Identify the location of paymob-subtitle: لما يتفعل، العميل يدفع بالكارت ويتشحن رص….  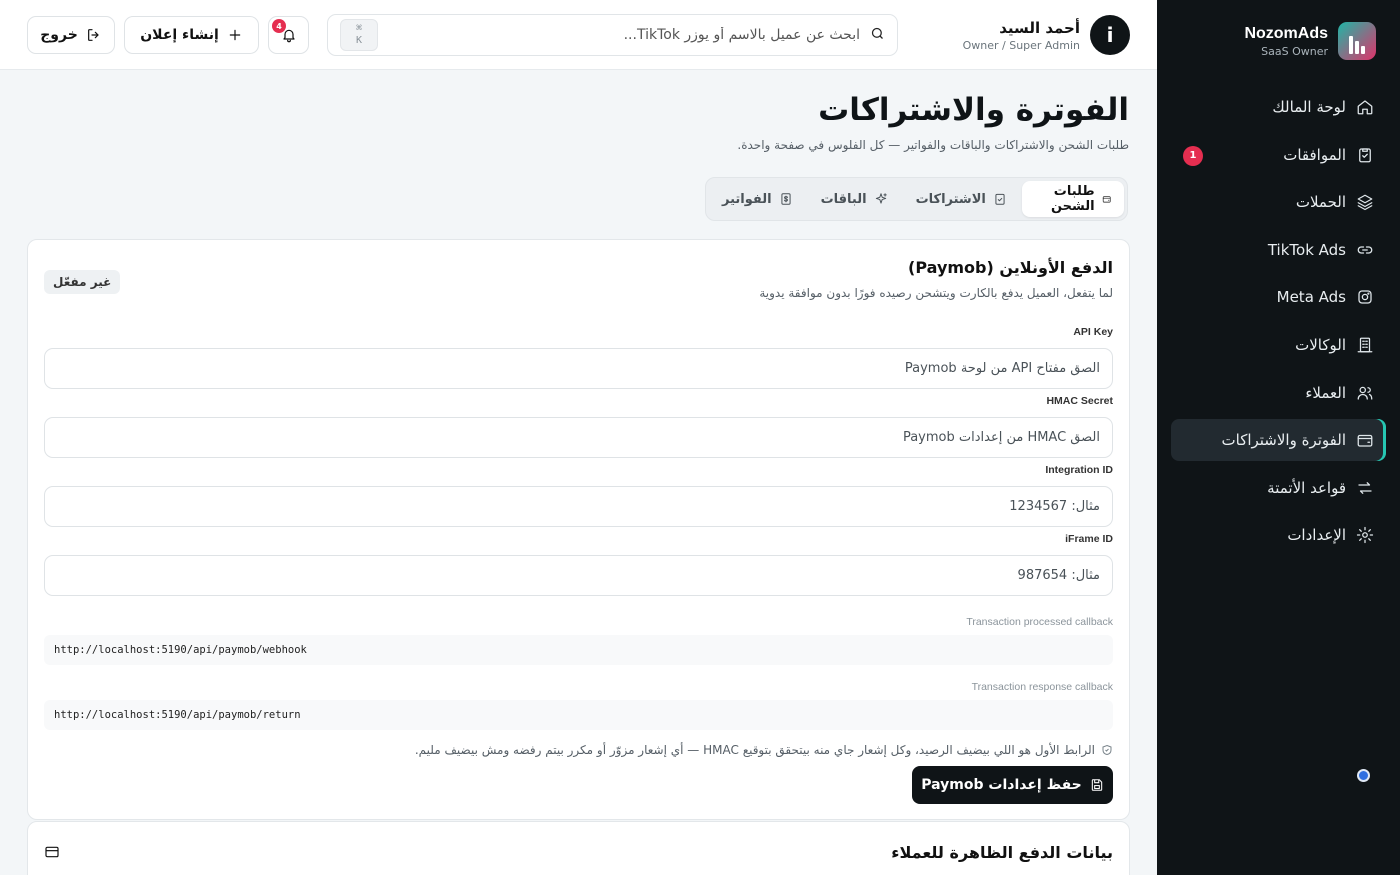
(936, 293).